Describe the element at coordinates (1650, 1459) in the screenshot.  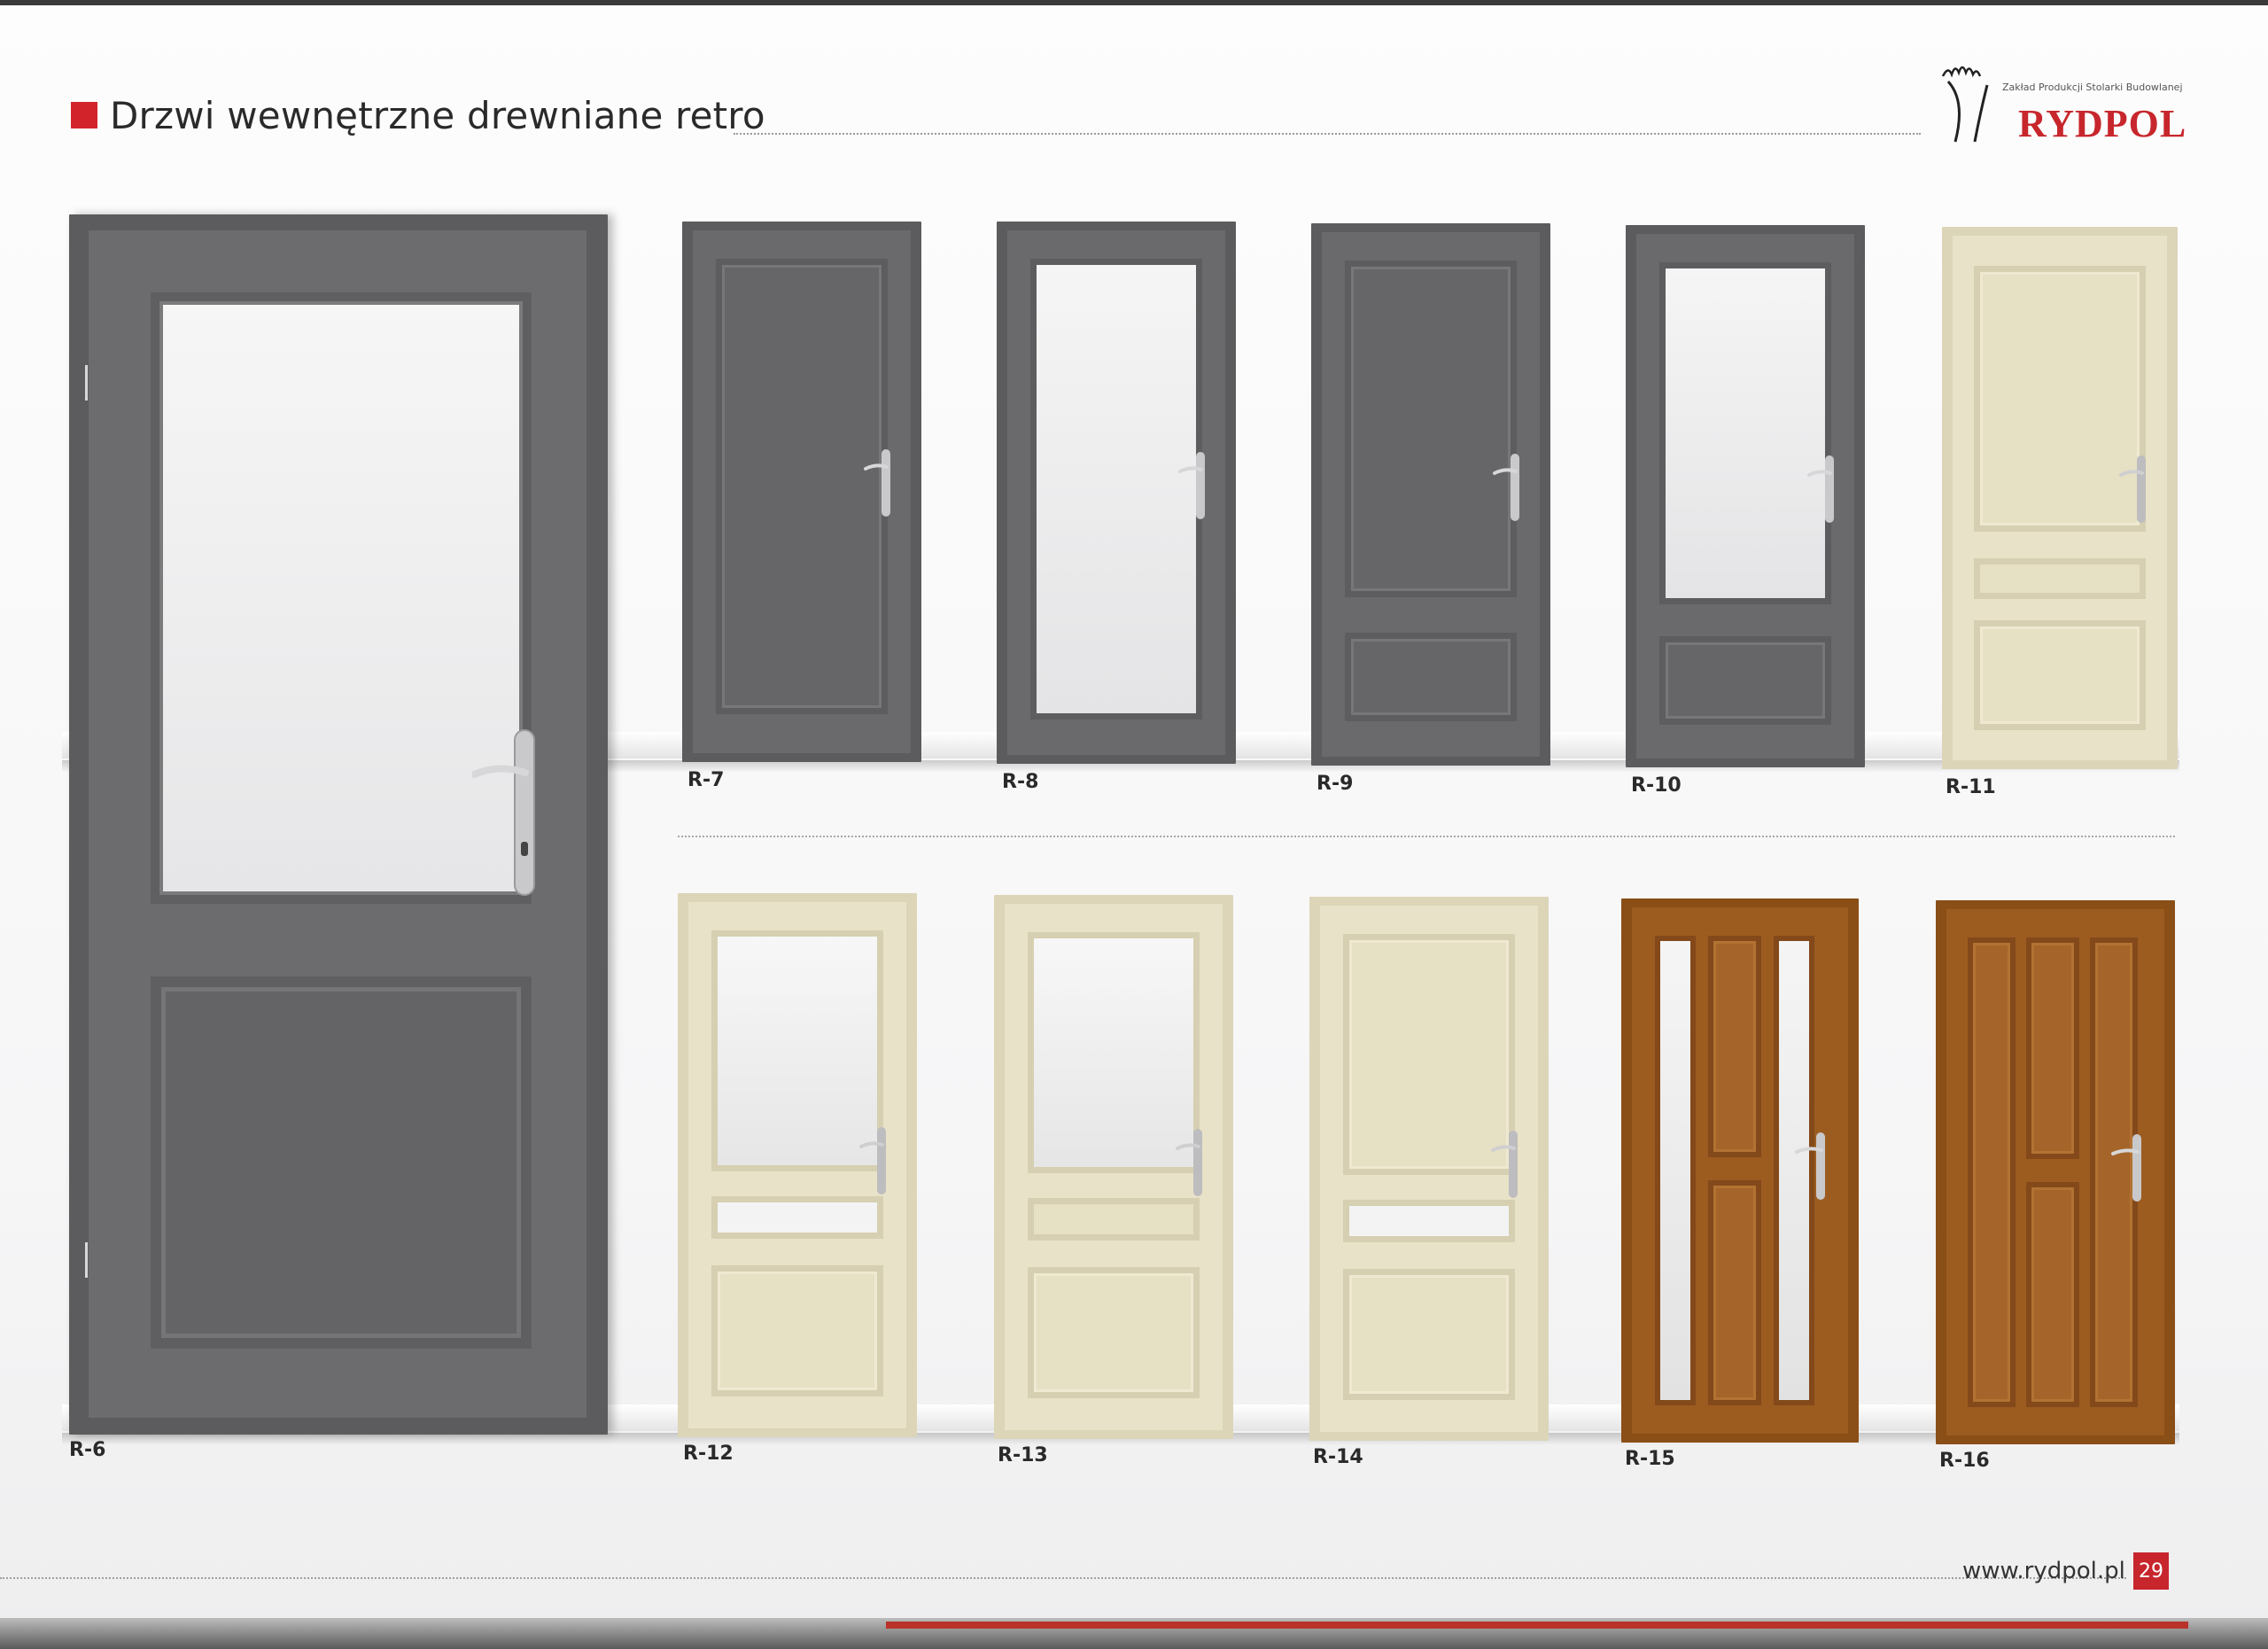
I see `door-label-r15: R-15` at that location.